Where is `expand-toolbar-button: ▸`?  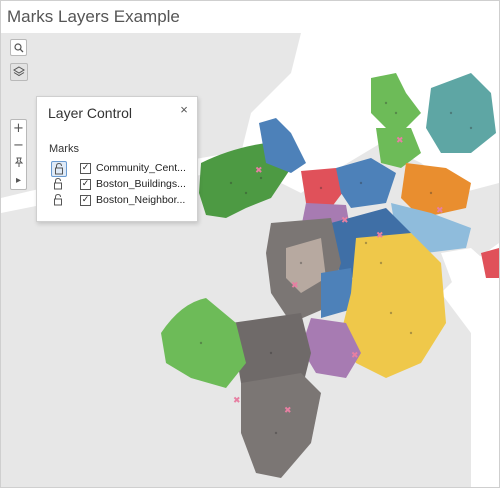 expand-toolbar-button: ▸ is located at coordinates (18, 180).